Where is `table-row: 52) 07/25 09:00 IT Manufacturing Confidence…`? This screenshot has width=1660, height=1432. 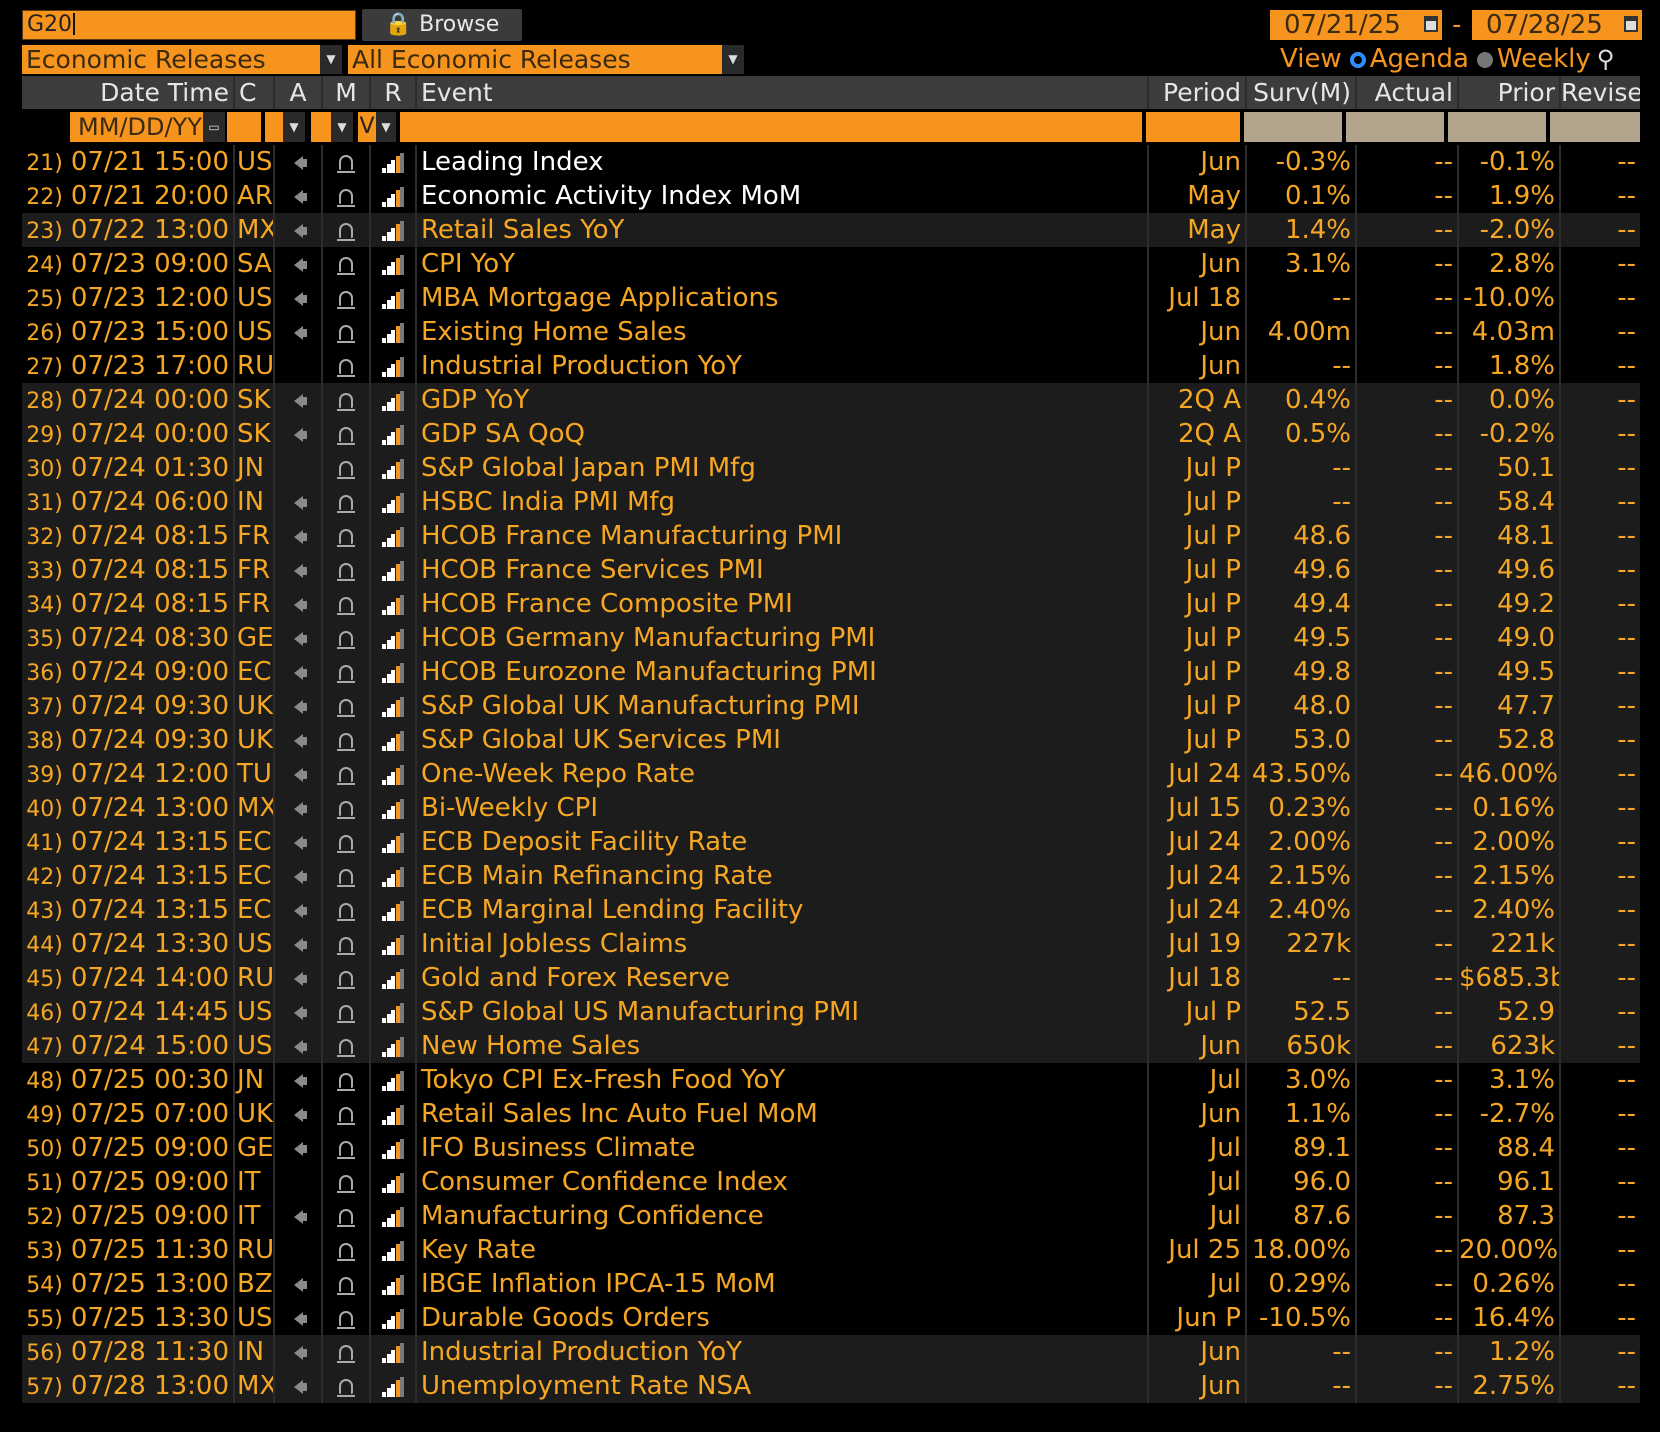 table-row: 52) 07/25 09:00 IT Manufacturing Confidence… is located at coordinates (831, 1216).